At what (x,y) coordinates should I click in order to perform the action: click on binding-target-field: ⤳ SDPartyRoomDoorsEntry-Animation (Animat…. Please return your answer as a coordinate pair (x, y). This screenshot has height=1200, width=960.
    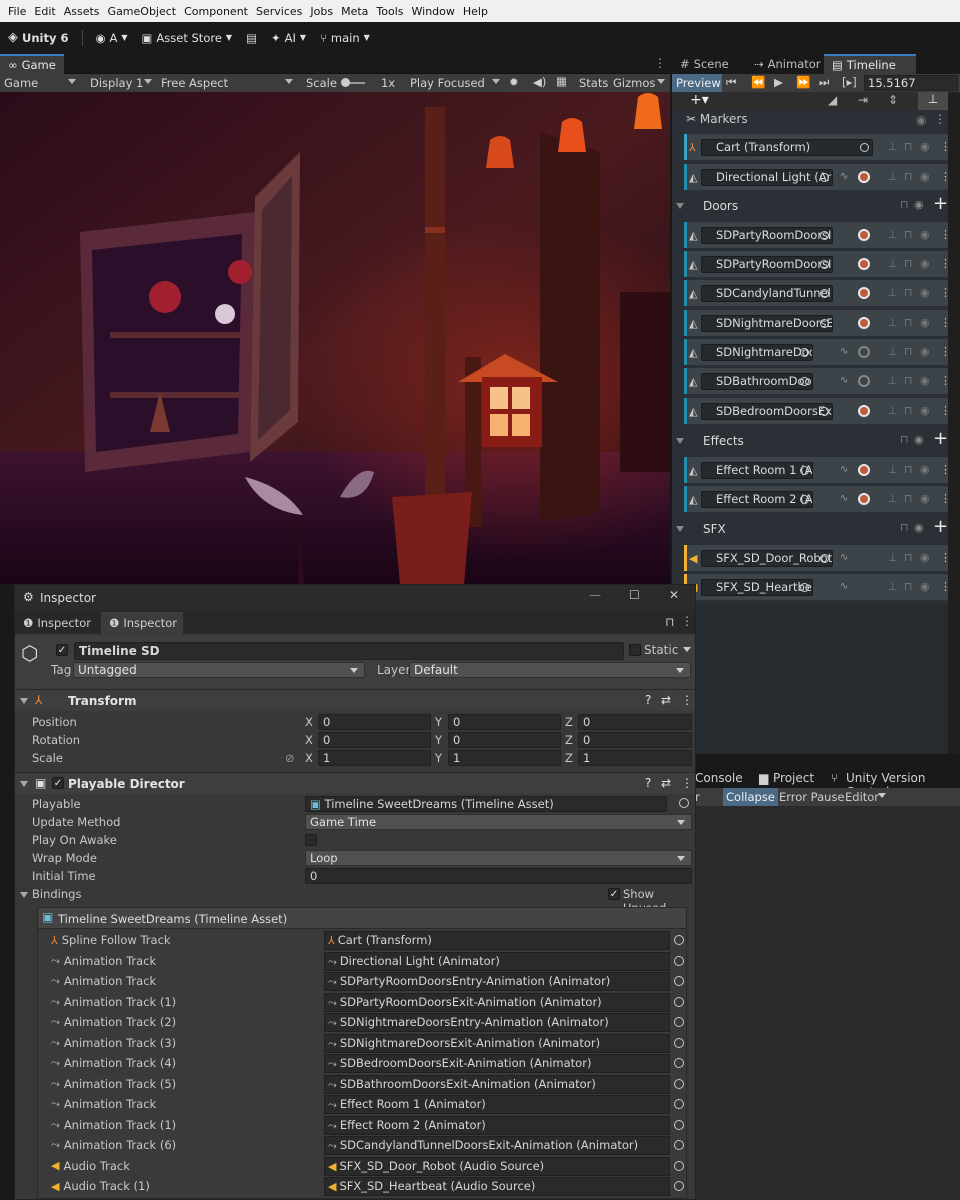
    Looking at the image, I should click on (497, 981).